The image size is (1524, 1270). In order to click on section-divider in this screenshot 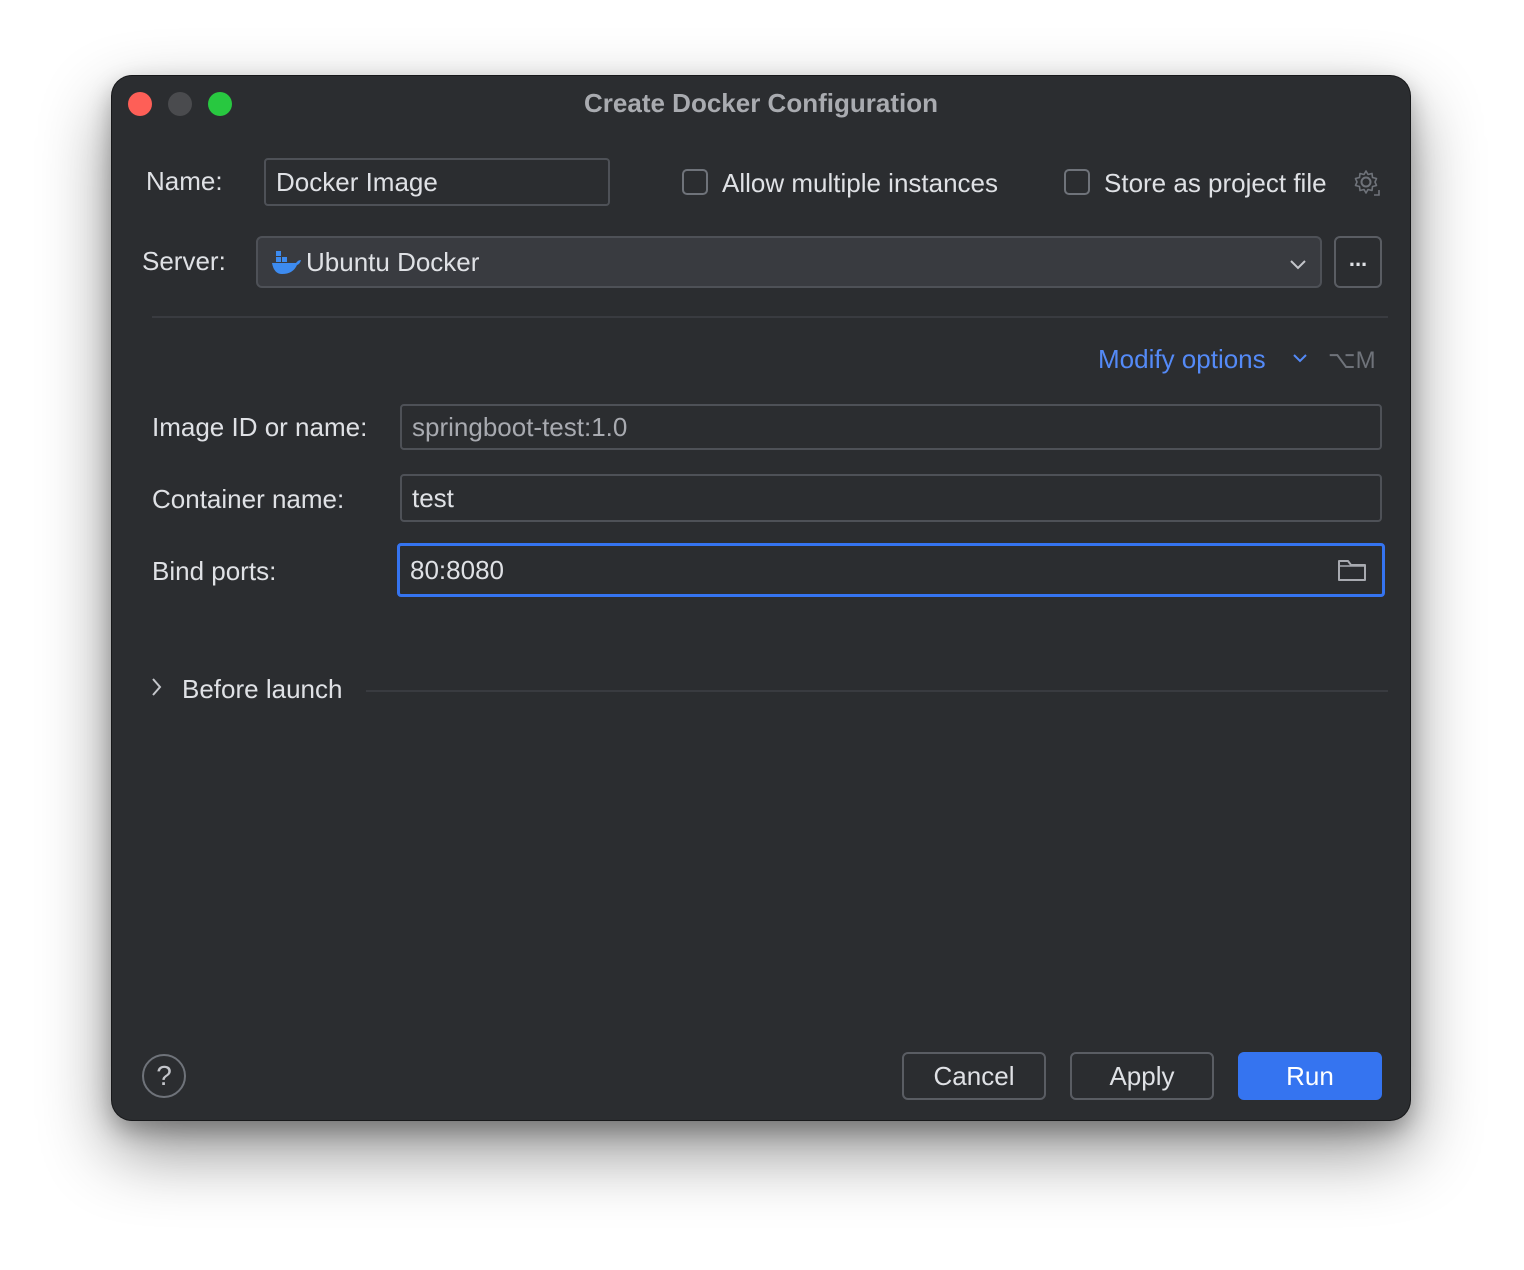, I will do `click(770, 317)`.